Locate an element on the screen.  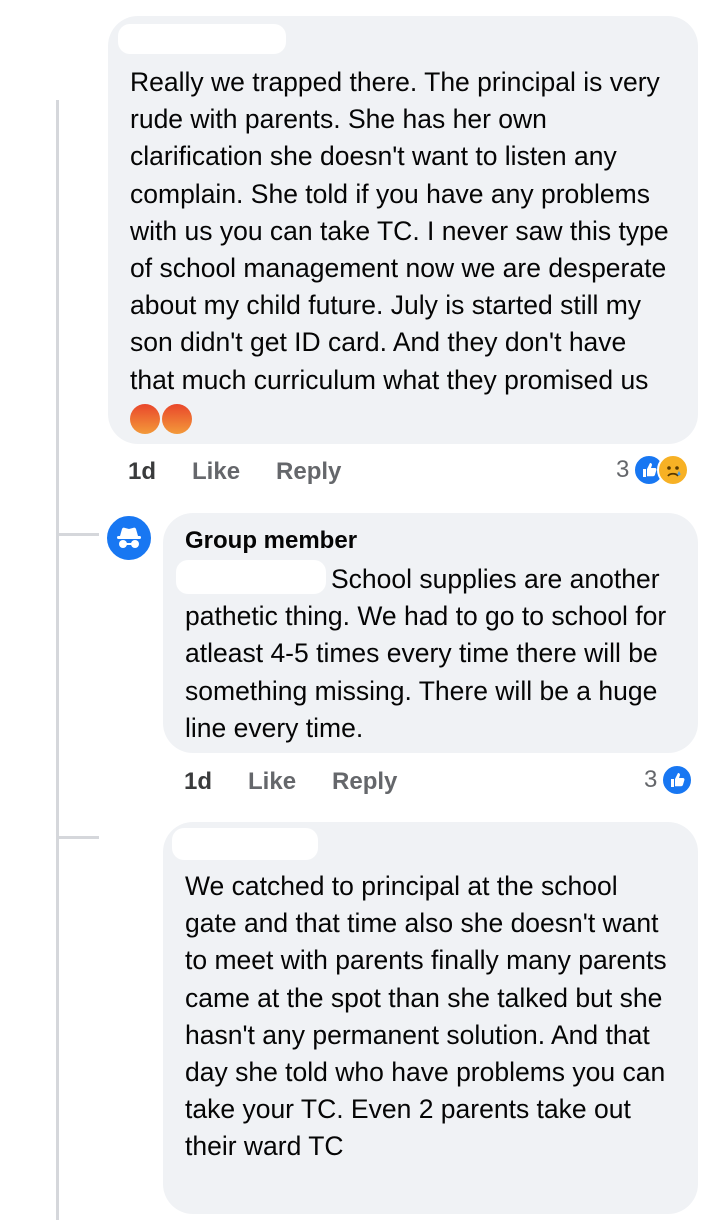
thread-branch is located at coordinates (57, 511).